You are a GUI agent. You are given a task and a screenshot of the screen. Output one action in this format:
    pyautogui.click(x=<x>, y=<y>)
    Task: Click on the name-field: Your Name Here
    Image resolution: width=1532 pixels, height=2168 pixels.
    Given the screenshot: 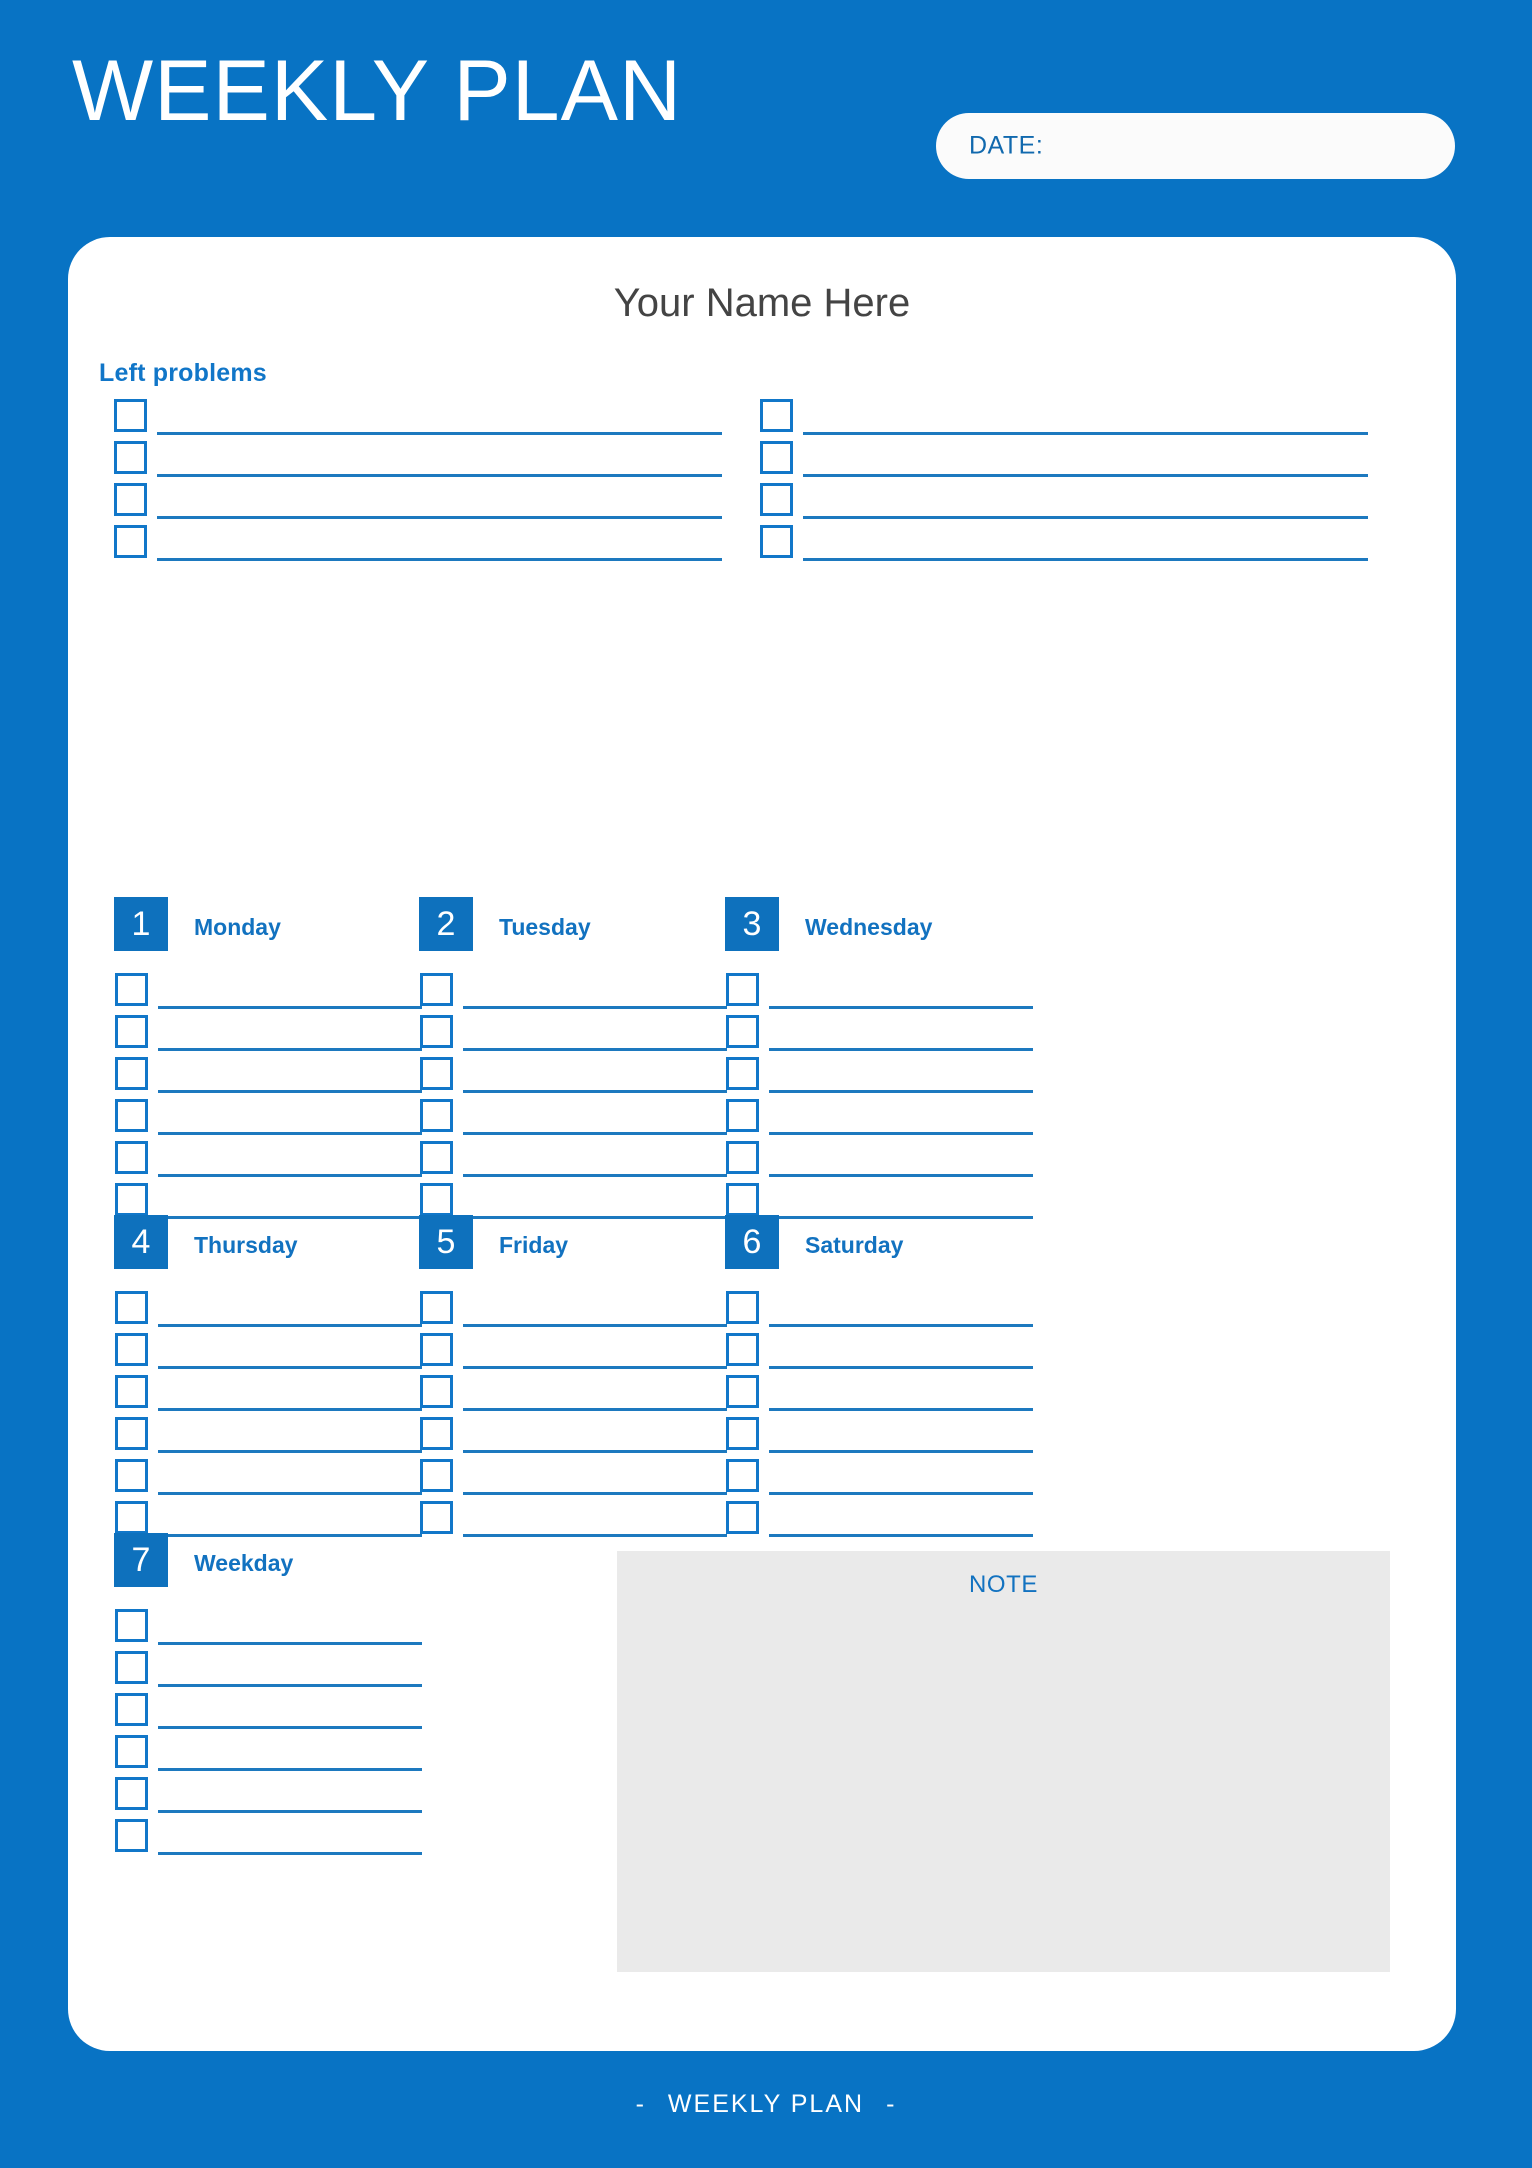 What is the action you would take?
    pyautogui.click(x=762, y=303)
    